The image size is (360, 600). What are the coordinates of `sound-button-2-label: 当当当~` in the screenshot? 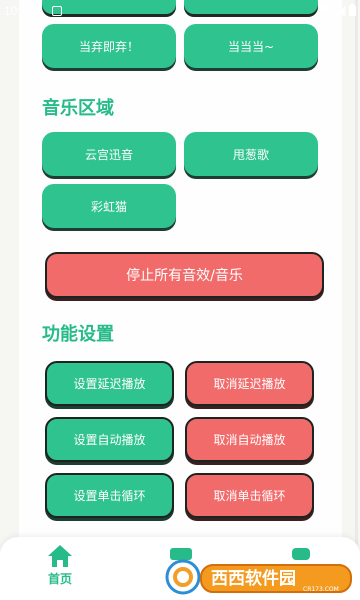 It's located at (251, 46).